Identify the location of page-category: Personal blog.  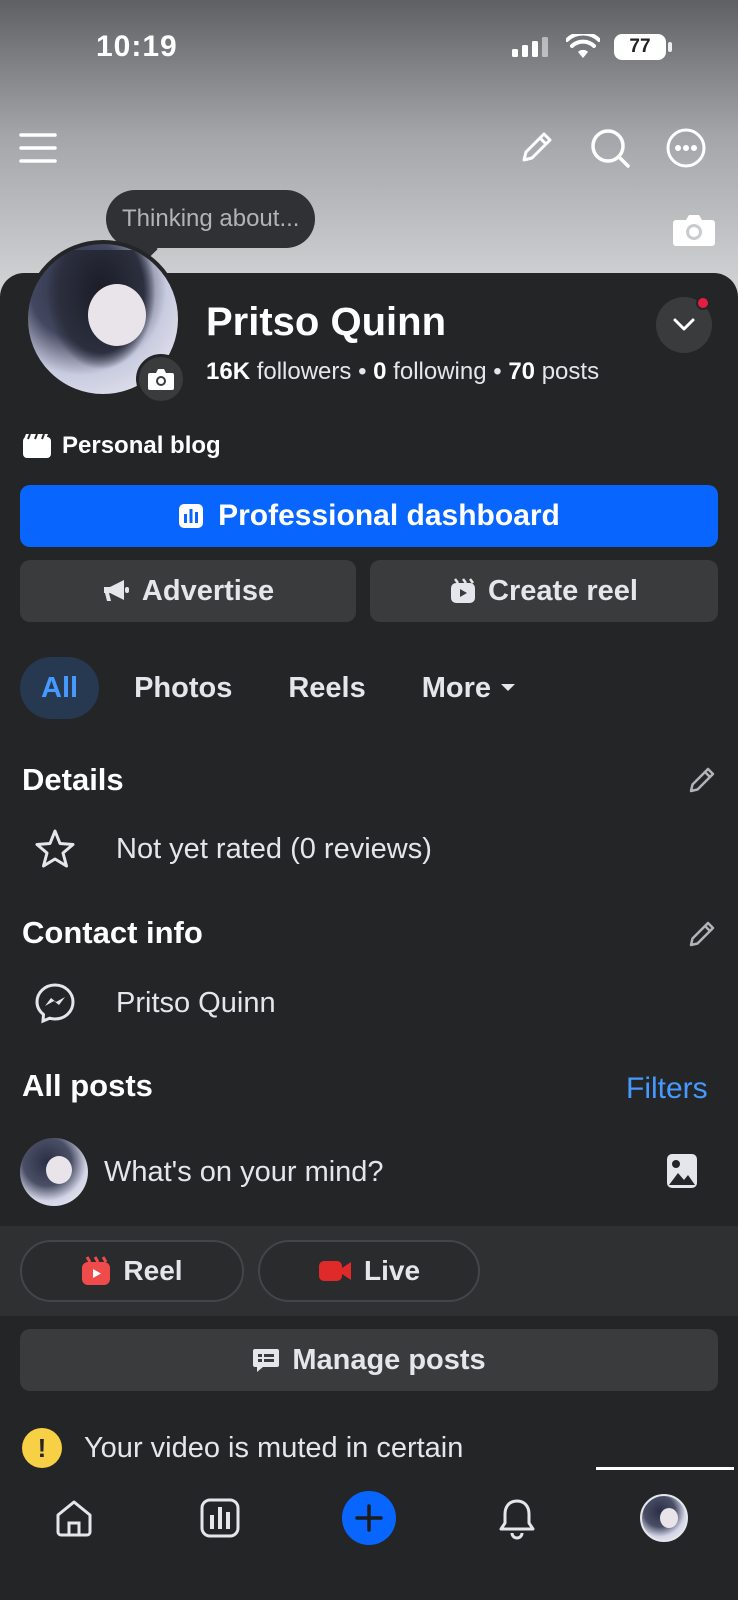
(121, 446).